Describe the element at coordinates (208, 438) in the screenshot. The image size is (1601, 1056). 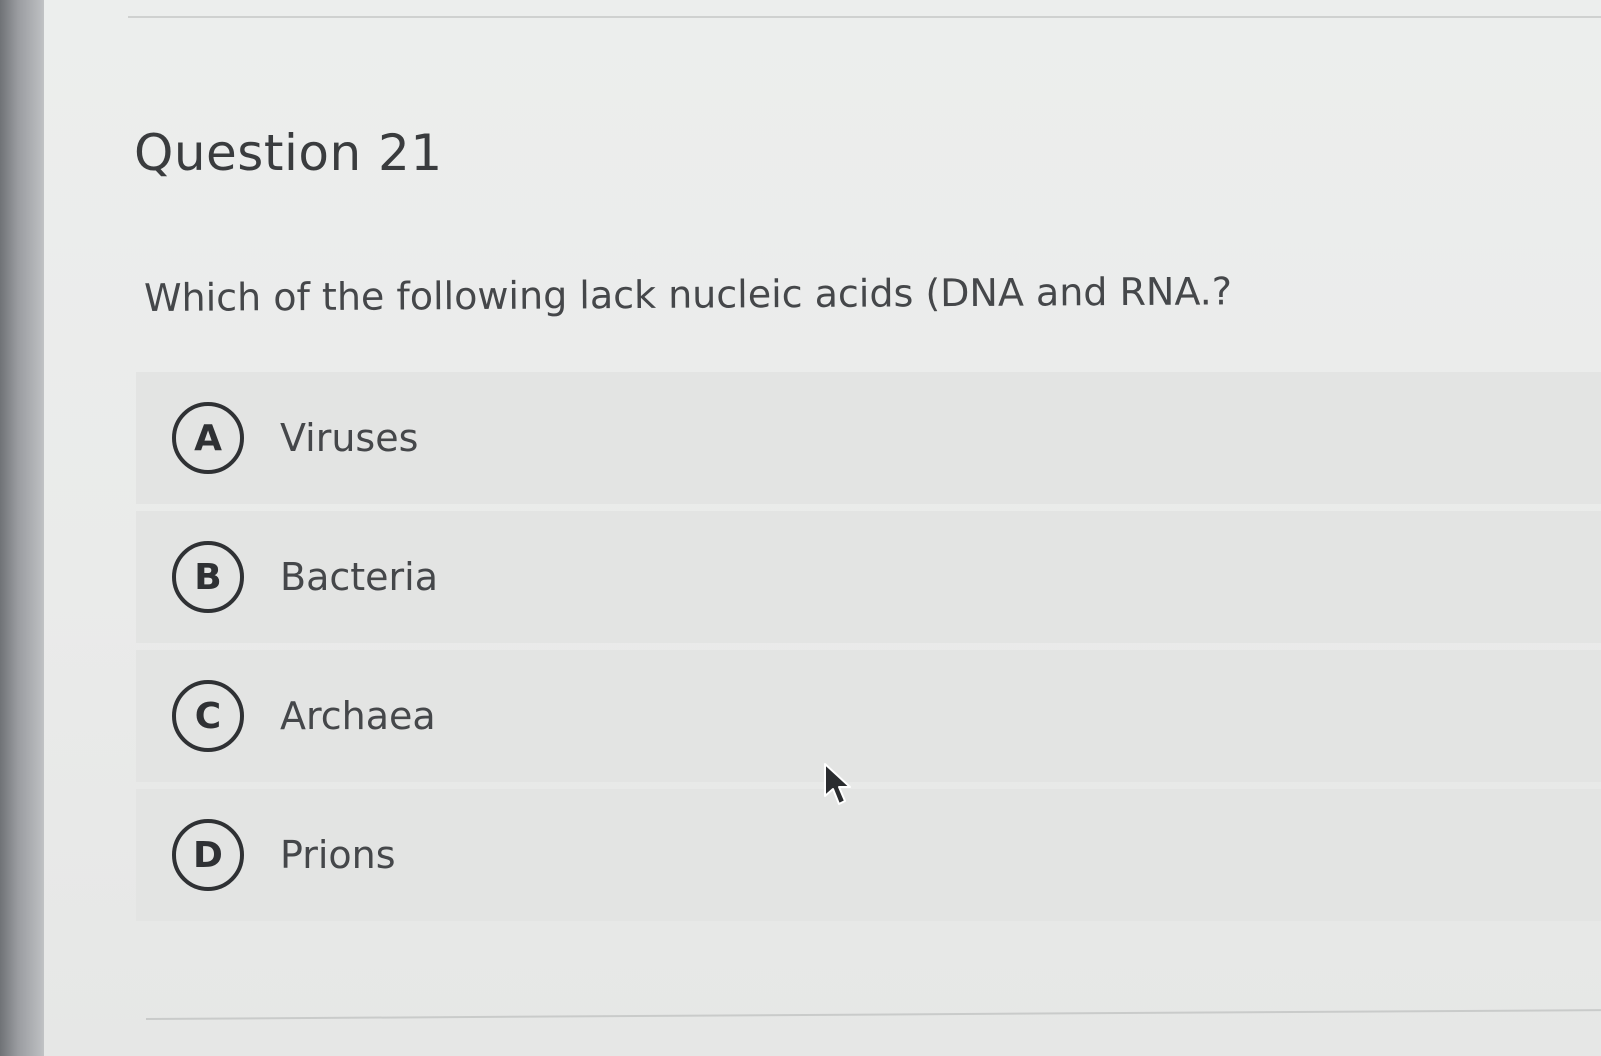
I see `option-a-letter-badge: A` at that location.